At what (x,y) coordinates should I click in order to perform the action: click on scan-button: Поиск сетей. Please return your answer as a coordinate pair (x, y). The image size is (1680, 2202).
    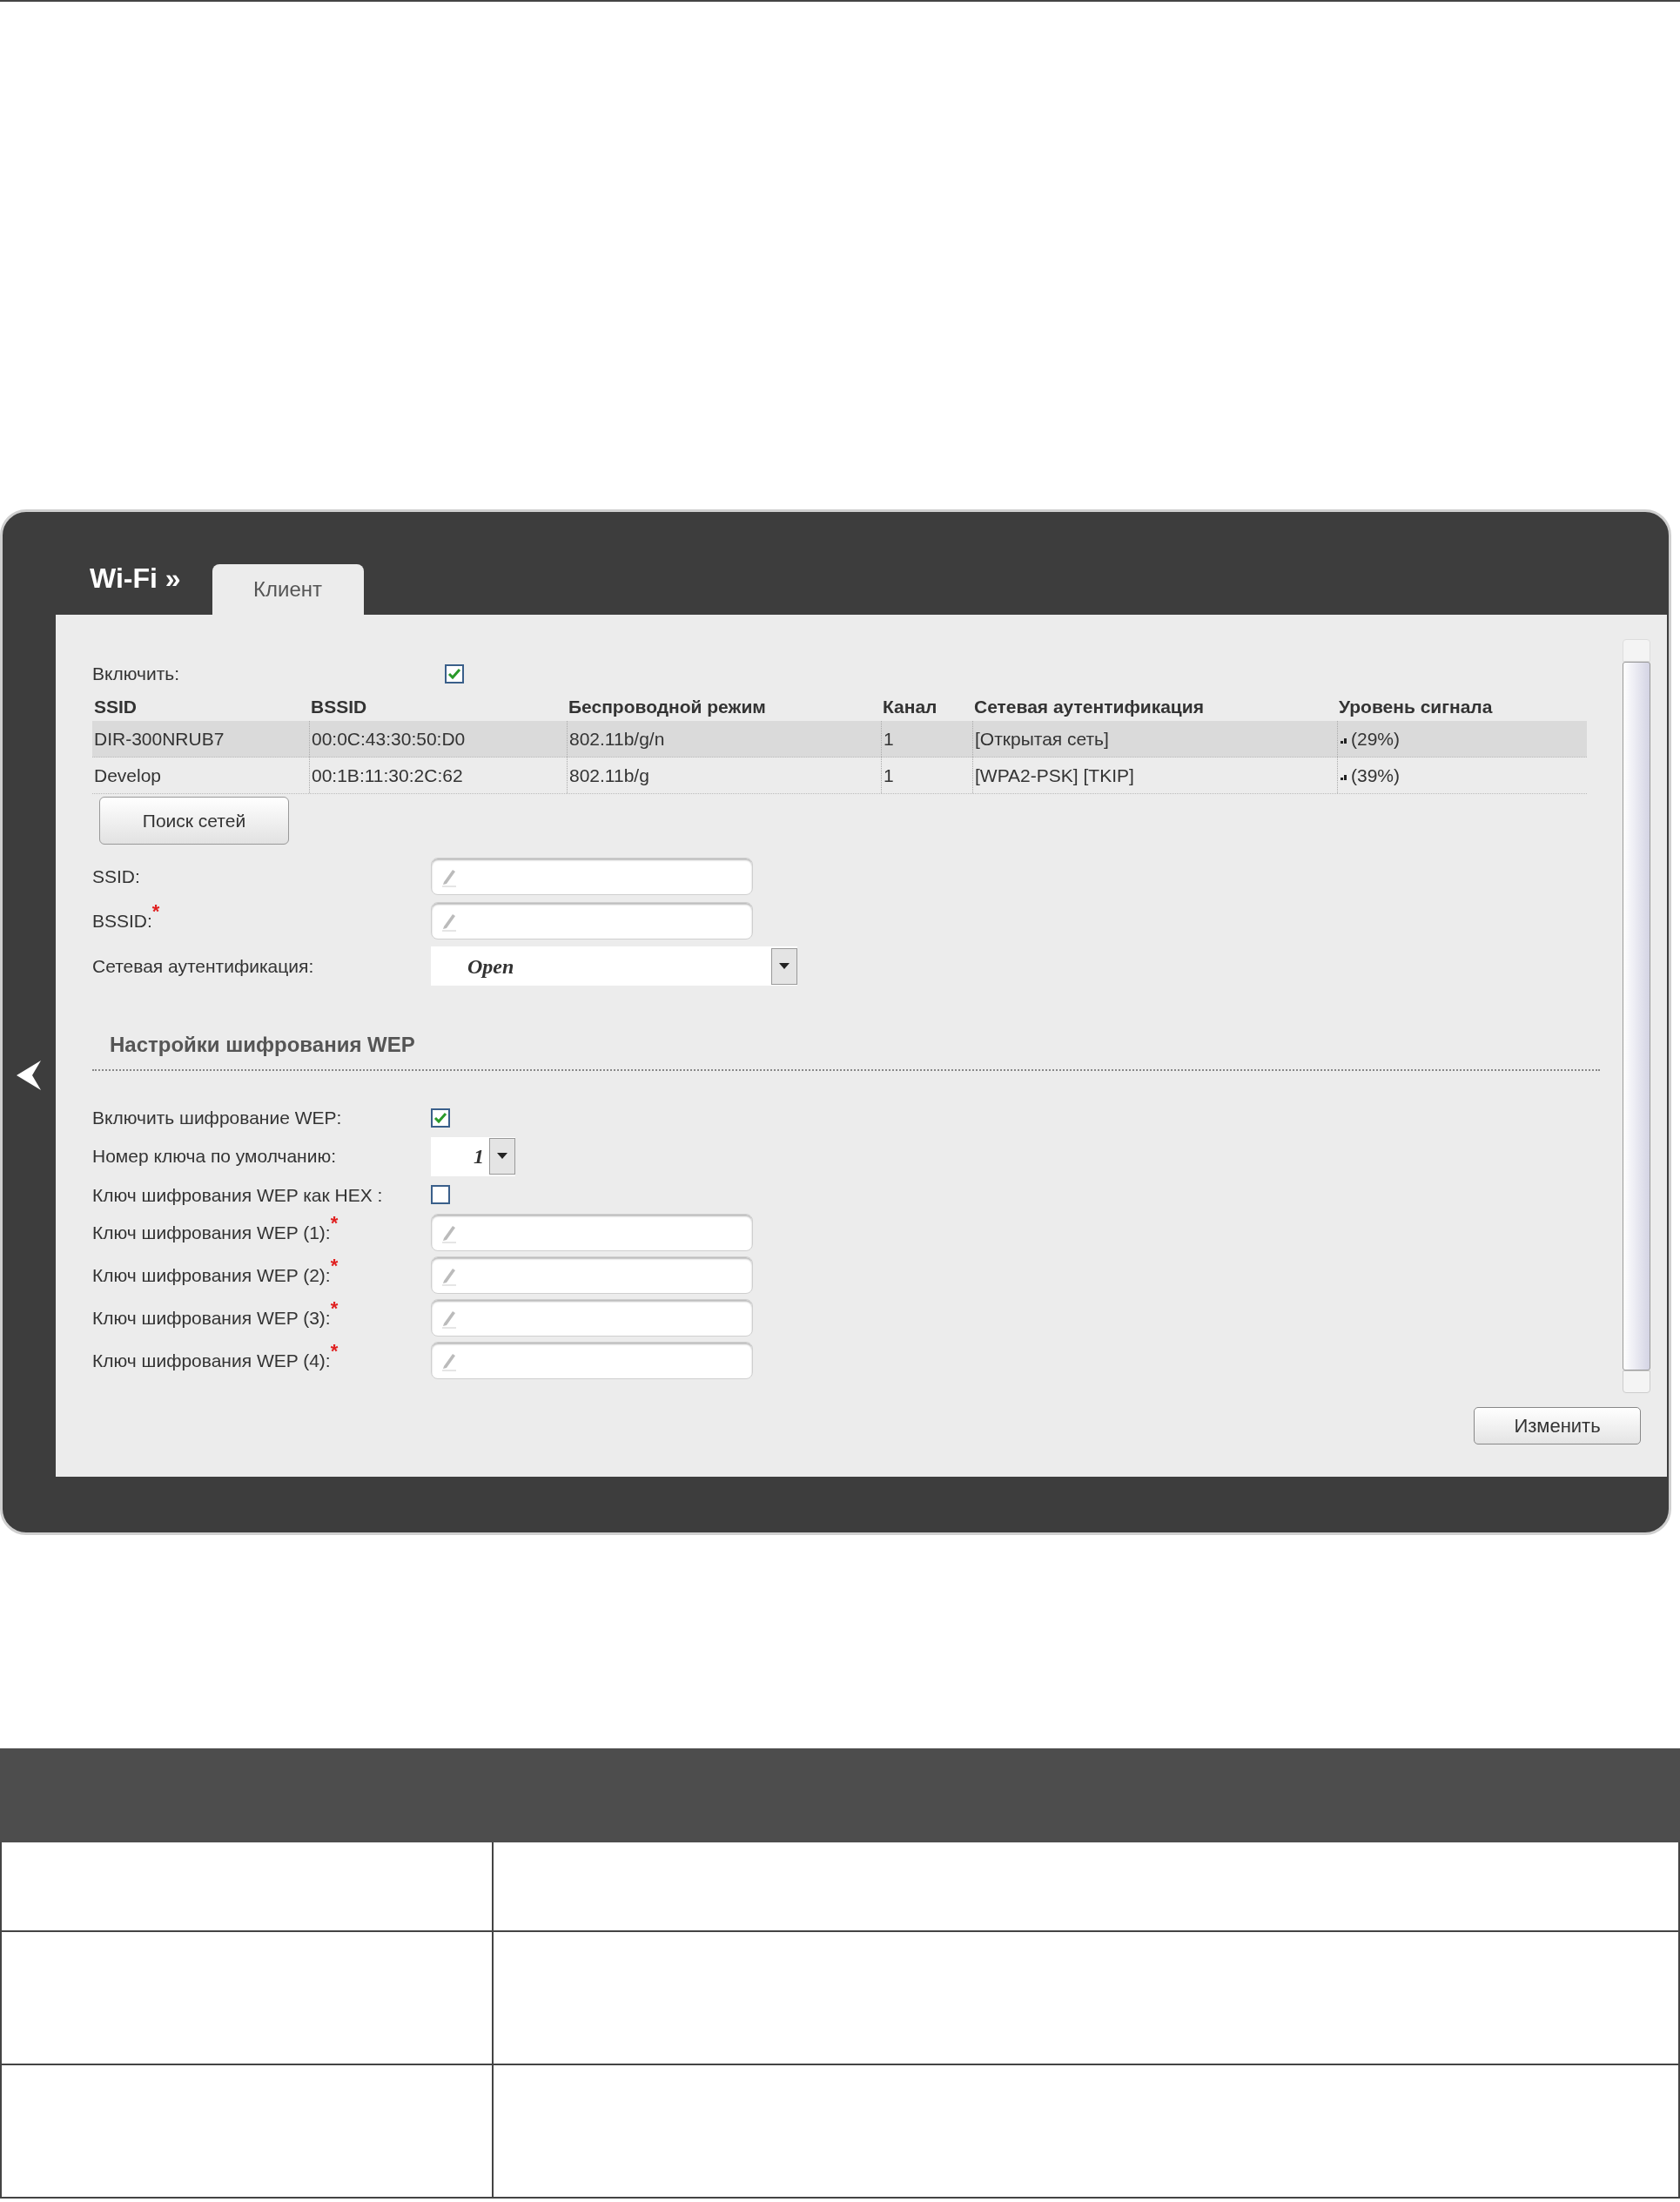
    Looking at the image, I should click on (194, 821).